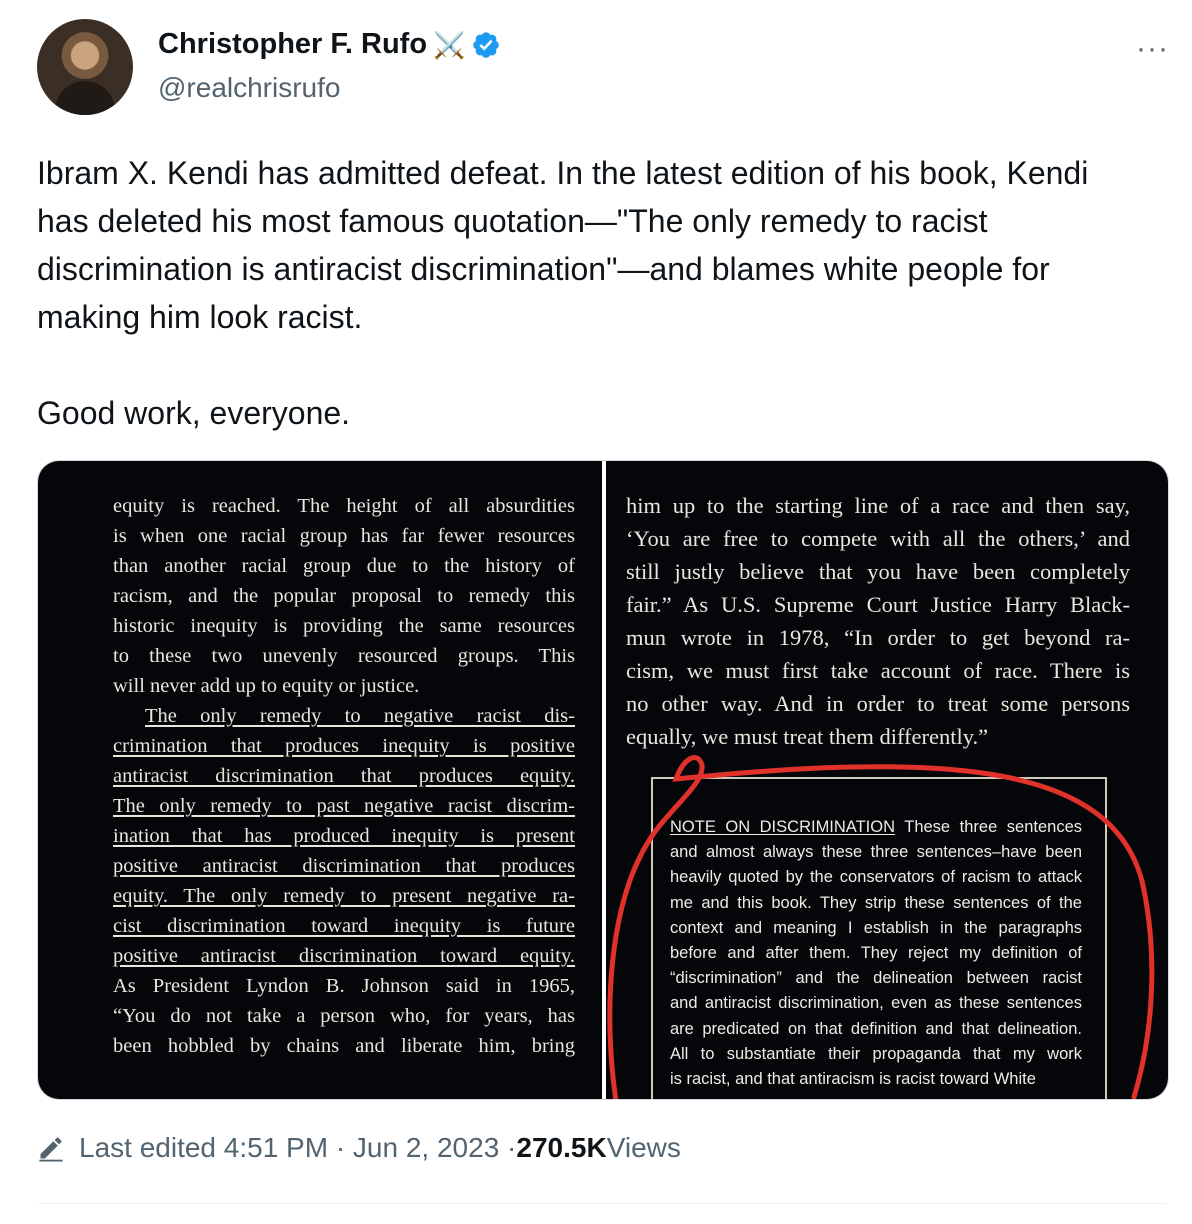 The width and height of the screenshot is (1192, 1224). What do you see at coordinates (194, 413) in the screenshot?
I see `tweet-paragraph-2: Good work, everyone.` at bounding box center [194, 413].